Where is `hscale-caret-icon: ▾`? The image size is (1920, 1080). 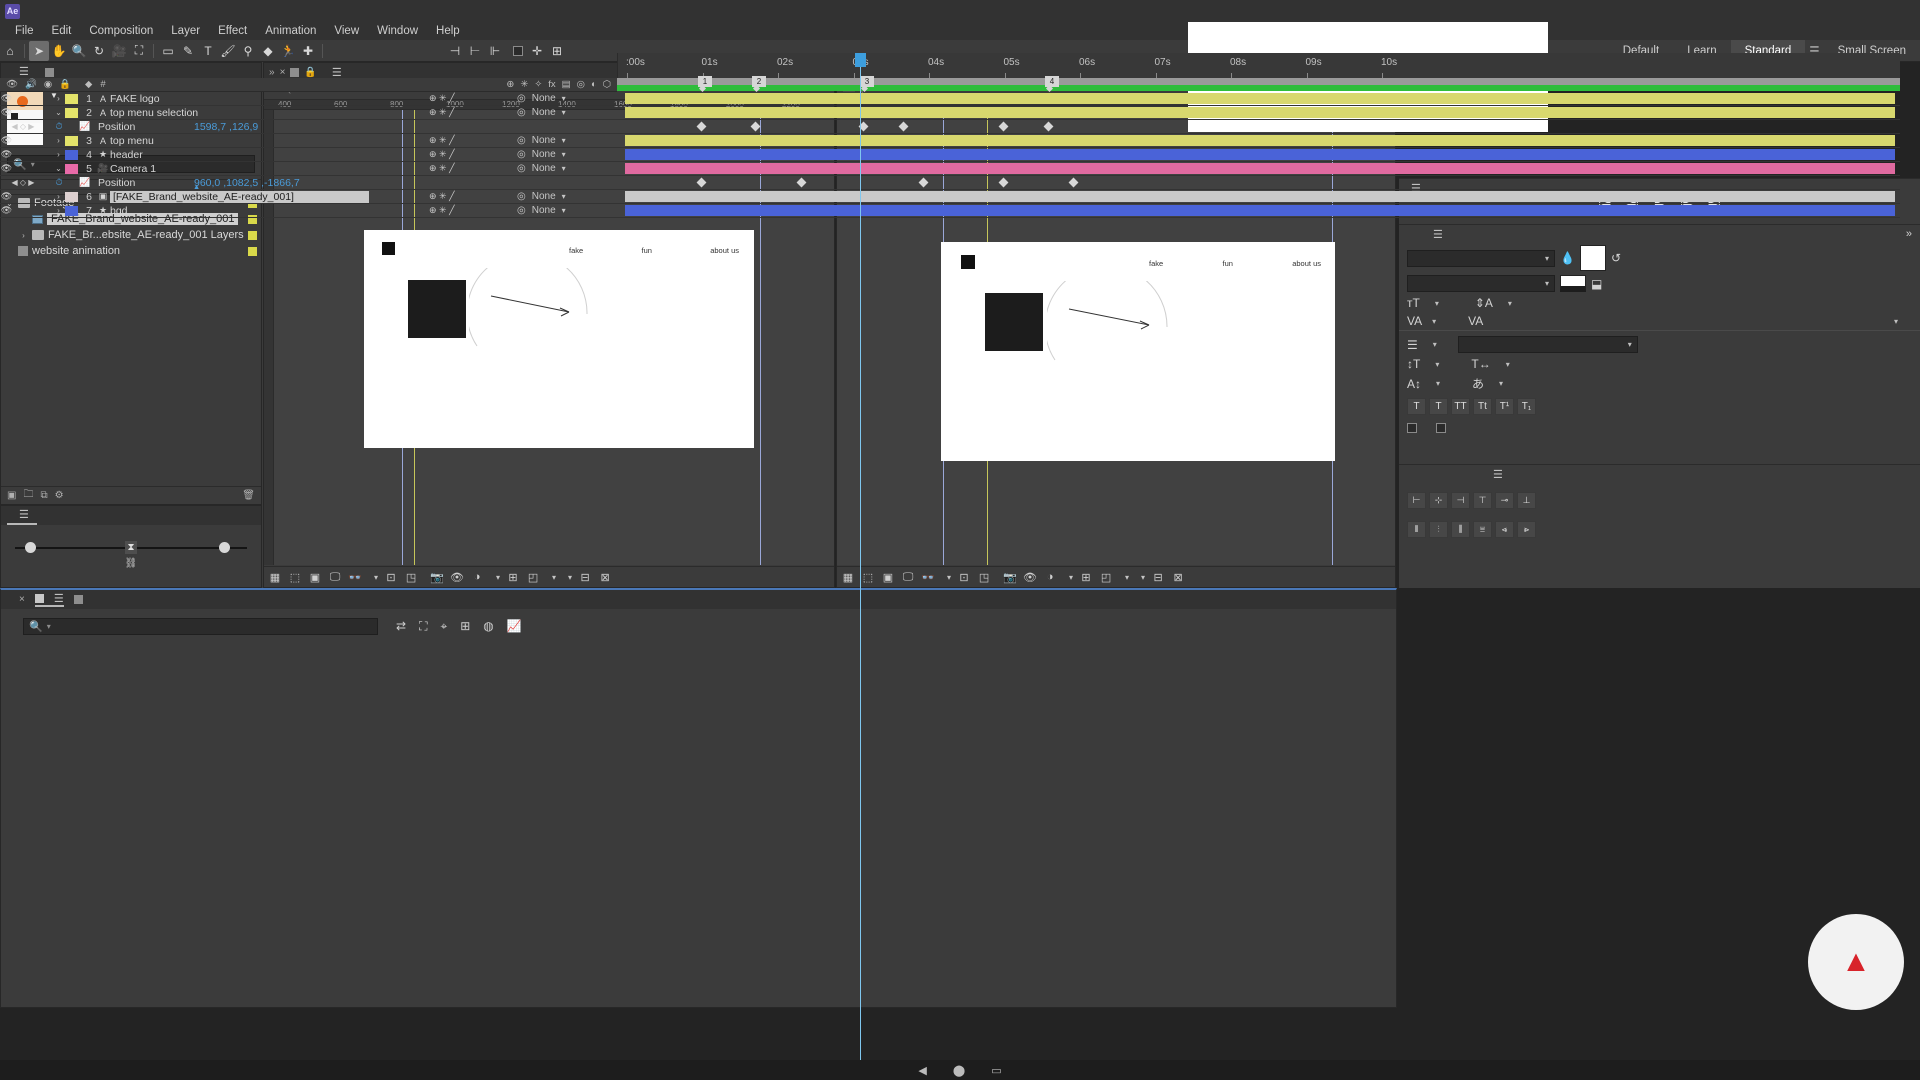 hscale-caret-icon: ▾ is located at coordinates (1508, 364).